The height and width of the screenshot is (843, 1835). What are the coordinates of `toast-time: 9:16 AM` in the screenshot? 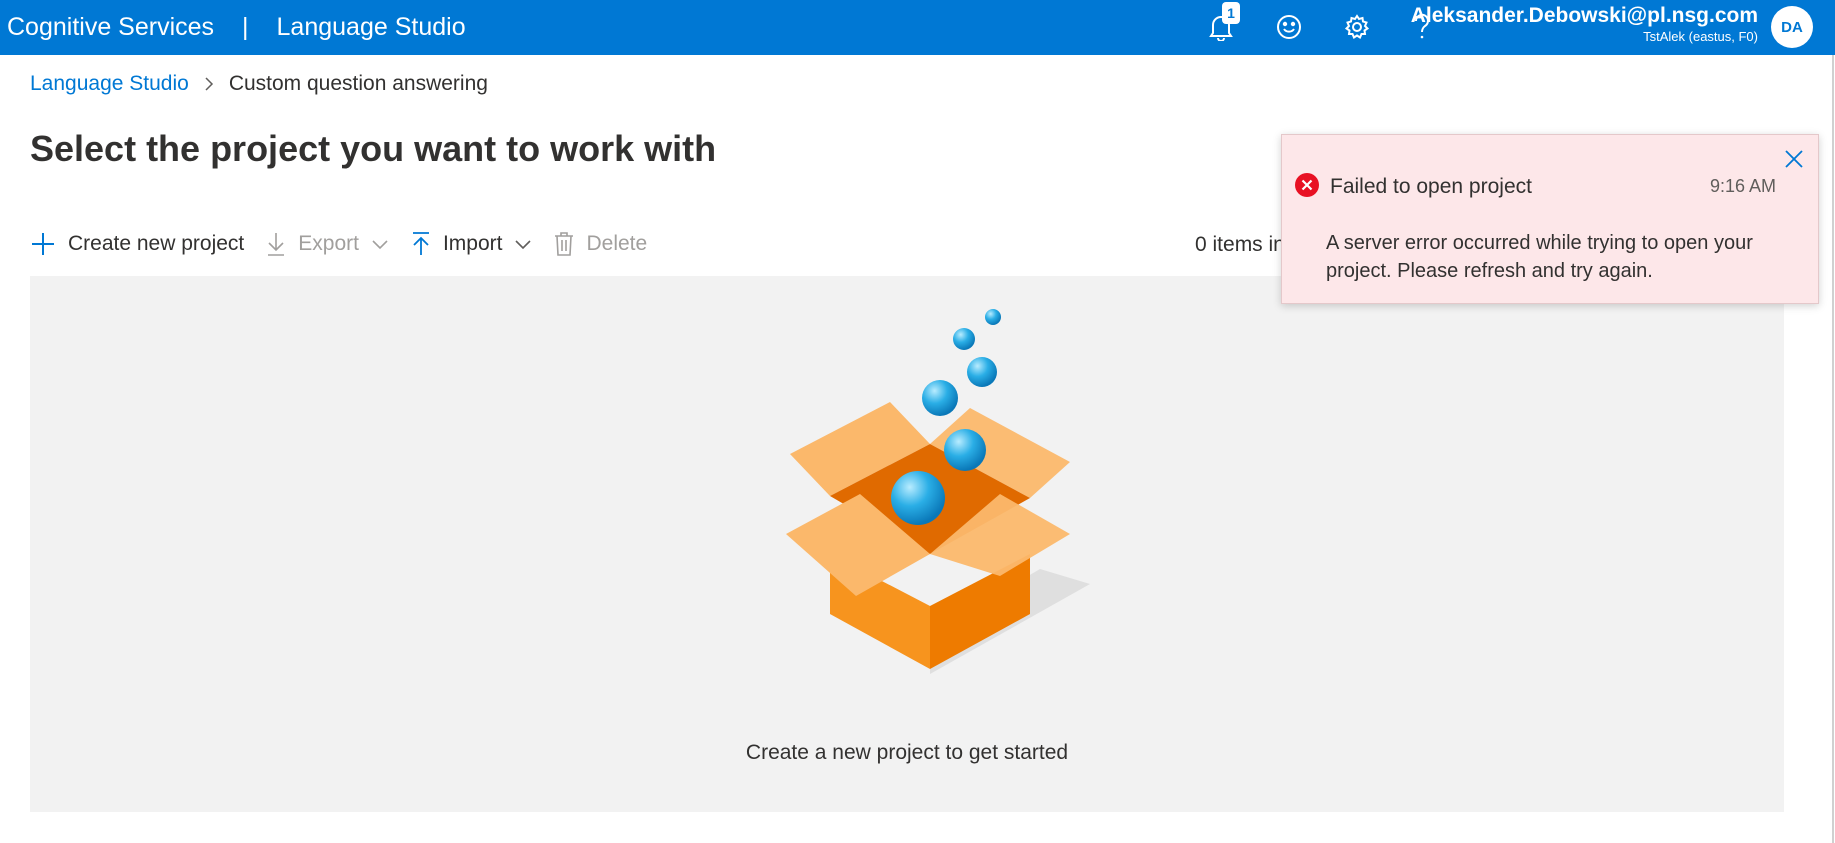 It's located at (1742, 186).